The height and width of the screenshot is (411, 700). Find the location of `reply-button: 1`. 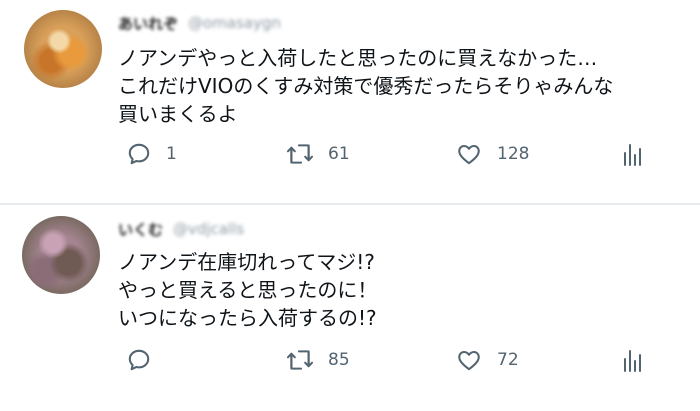

reply-button: 1 is located at coordinates (151, 154).